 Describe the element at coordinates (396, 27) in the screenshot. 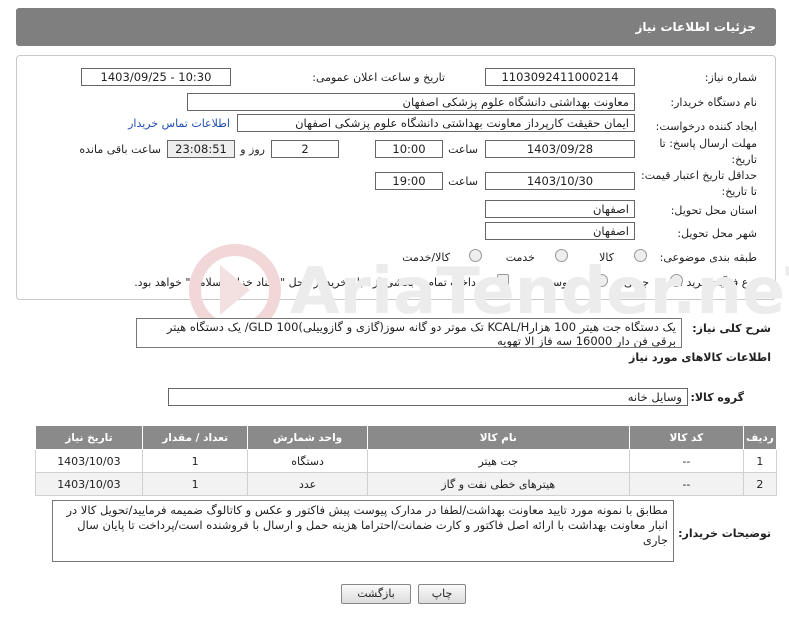

I see `page-header: جزئیات اطلاعات نیاز` at that location.